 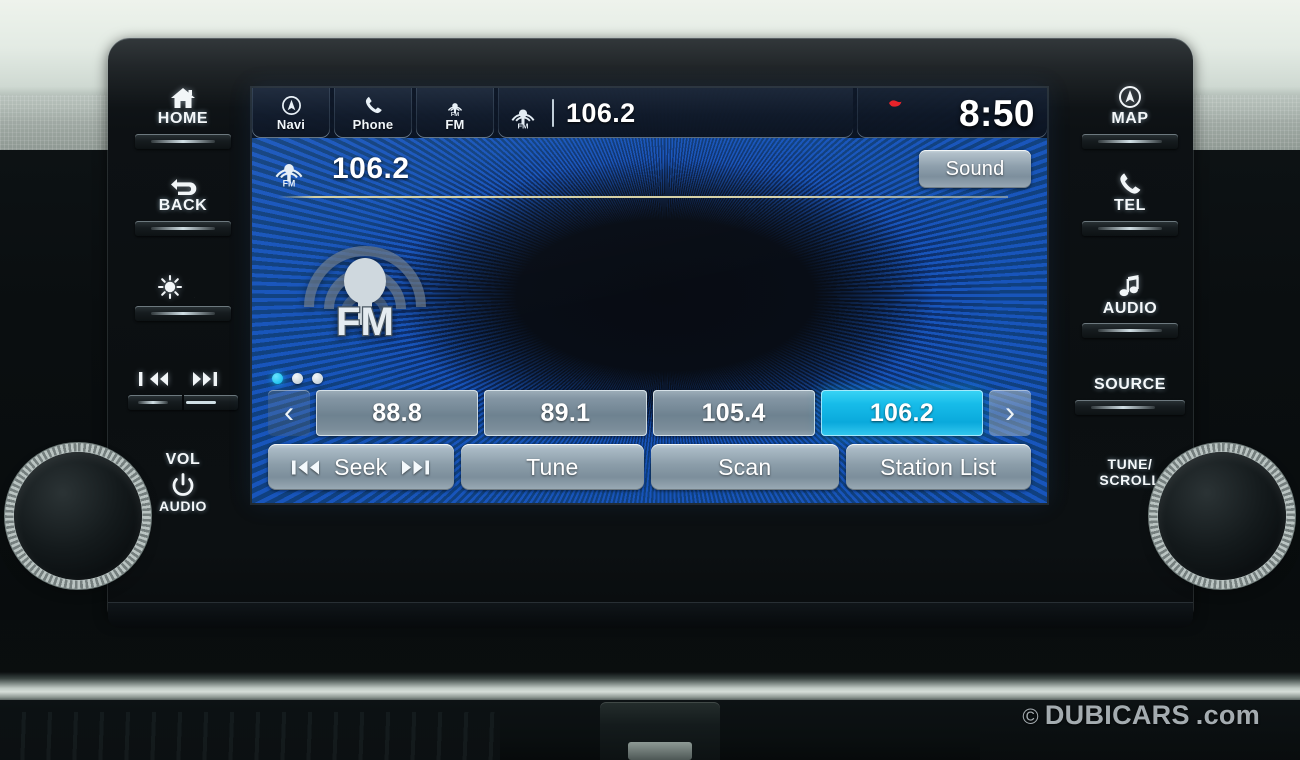 What do you see at coordinates (183, 459) in the screenshot?
I see `vol-label: VOL` at bounding box center [183, 459].